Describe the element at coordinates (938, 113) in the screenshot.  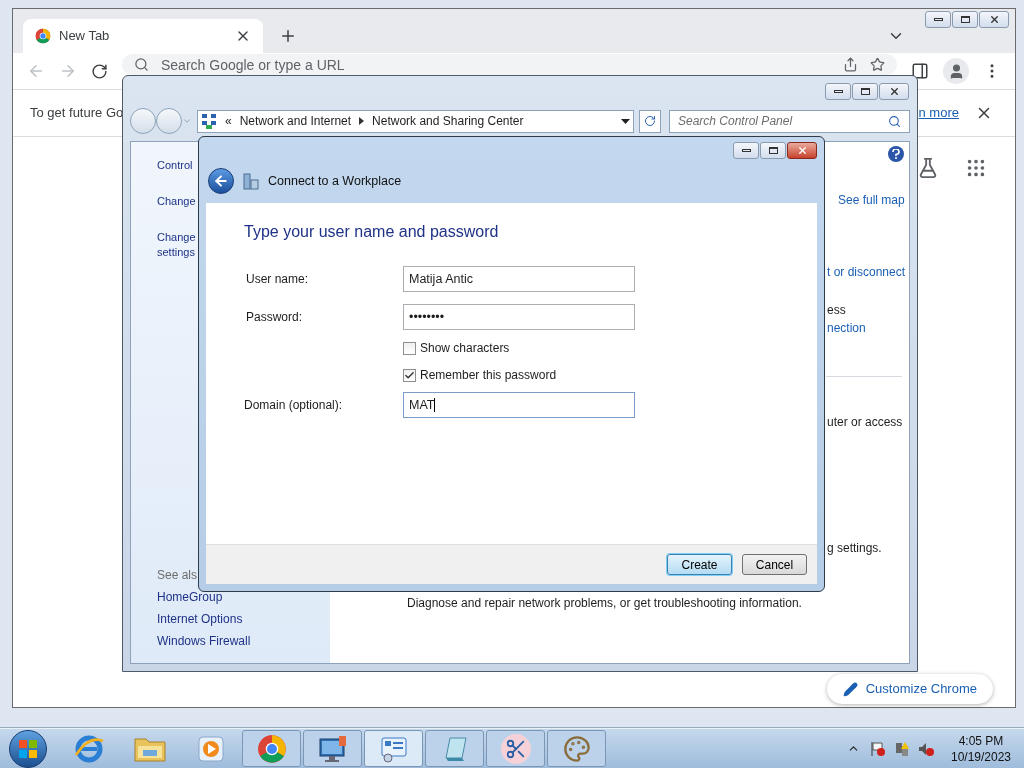
I see `learn-more-link: n more` at that location.